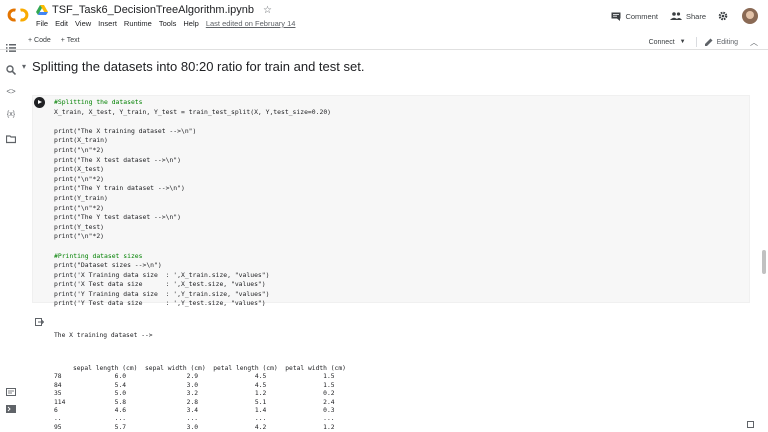 This screenshot has width=768, height=432. Describe the element at coordinates (117, 159) in the screenshot. I see `code-line: print("The X test dataset -->\n")` at that location.